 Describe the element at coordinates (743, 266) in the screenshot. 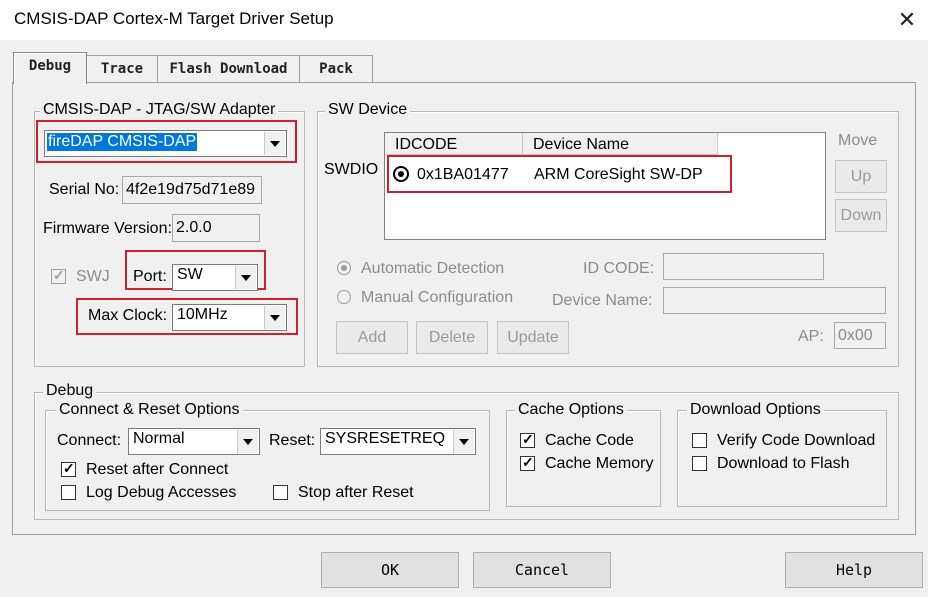

I see `id-code-field` at that location.